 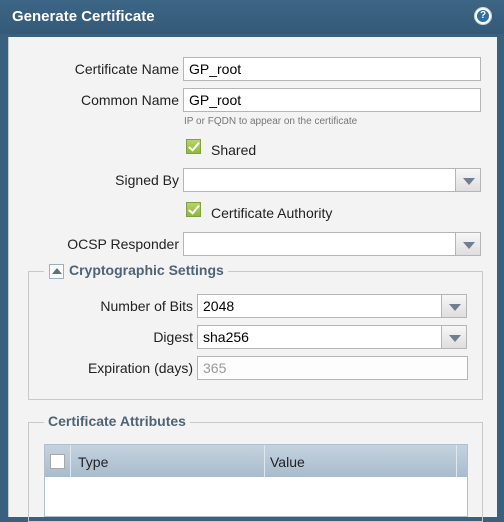 I want to click on digest-dropdown-button, so click(x=454, y=337).